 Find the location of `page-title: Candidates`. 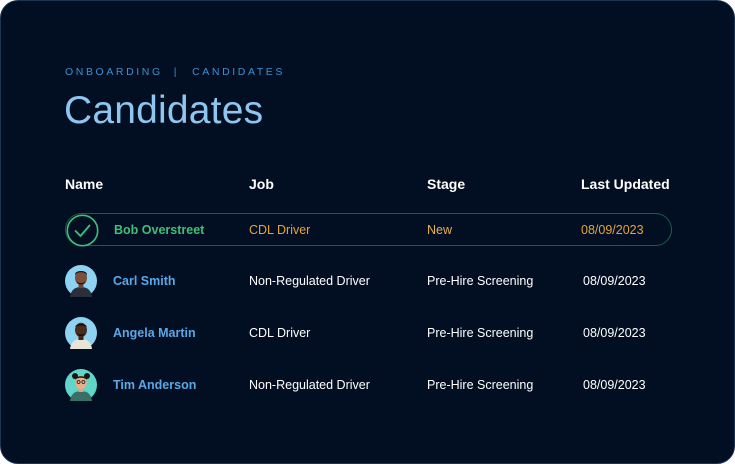

page-title: Candidates is located at coordinates (164, 110).